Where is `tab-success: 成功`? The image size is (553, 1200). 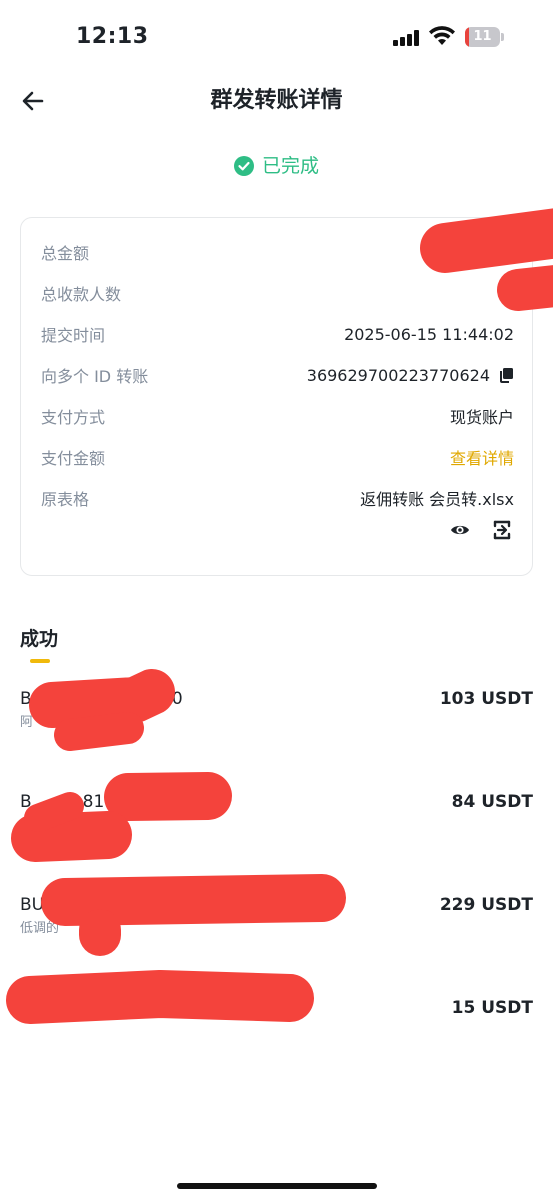
tab-success: 成功 is located at coordinates (39, 639).